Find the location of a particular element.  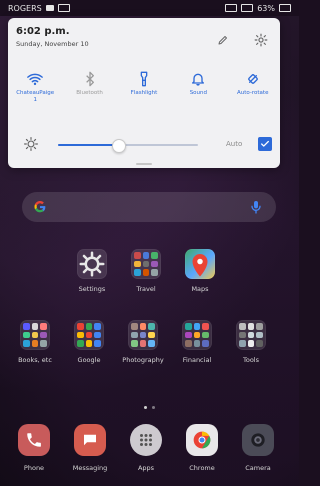

auto-rotate-icon is located at coordinates (253, 79).